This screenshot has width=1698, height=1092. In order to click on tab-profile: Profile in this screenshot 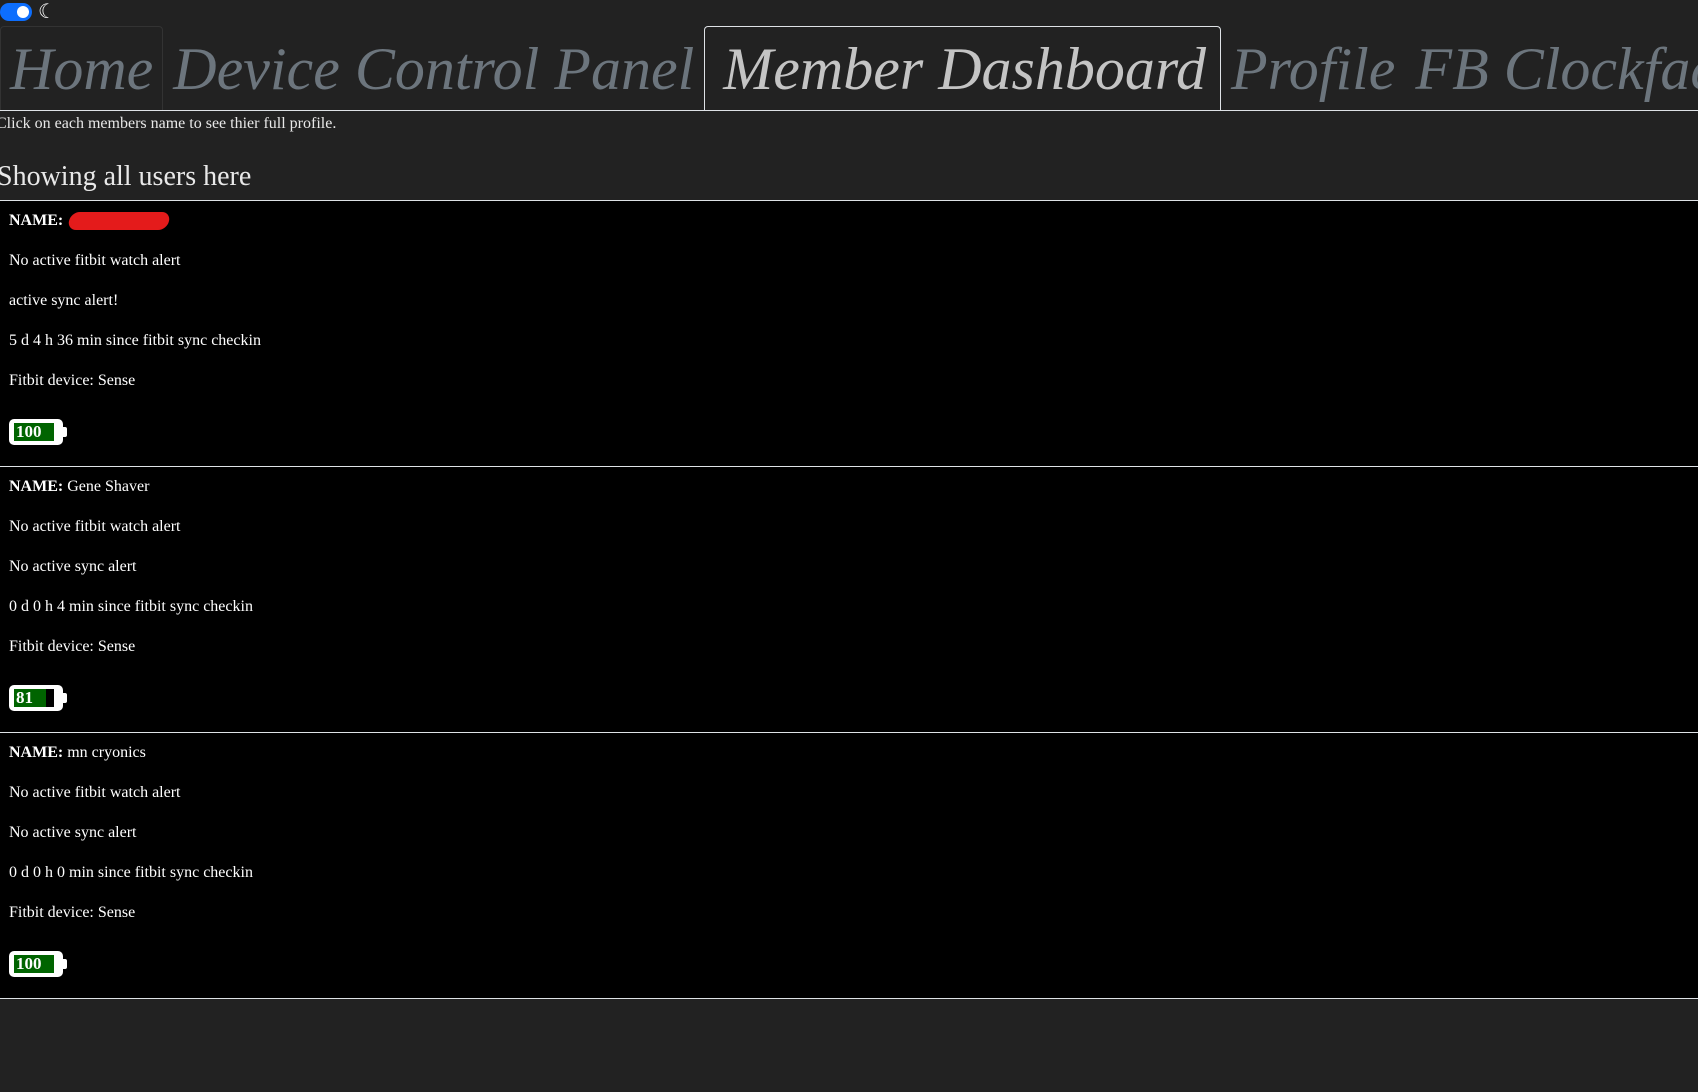, I will do `click(1313, 68)`.